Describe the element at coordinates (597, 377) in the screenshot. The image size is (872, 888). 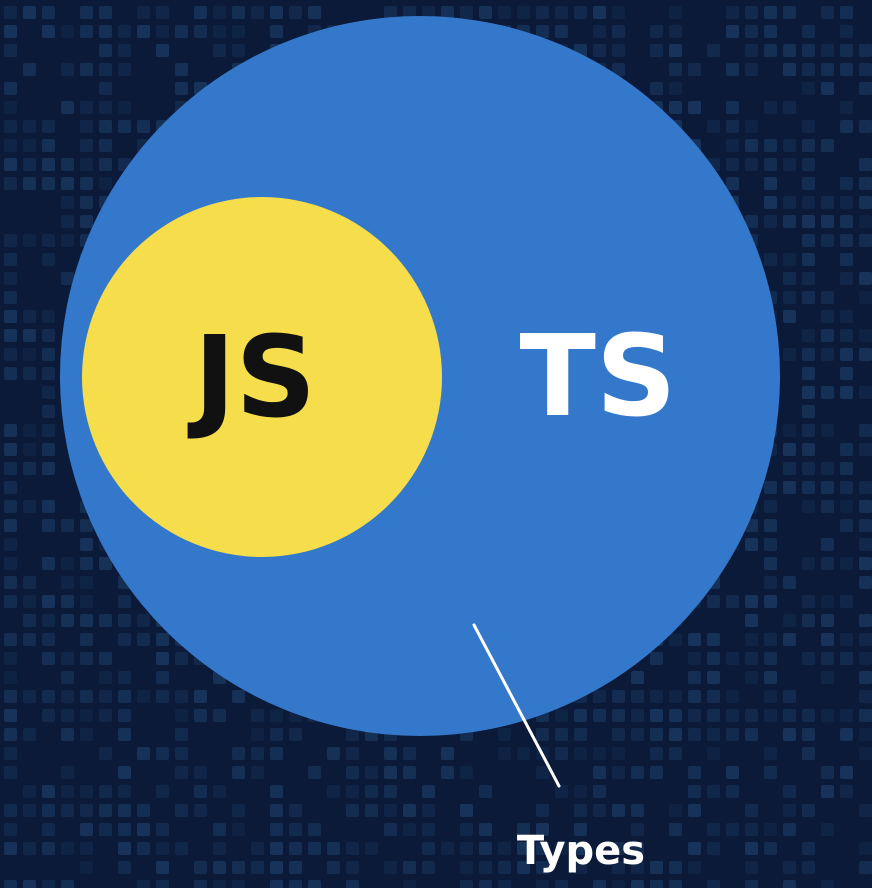
I see `ts-label: TS` at that location.